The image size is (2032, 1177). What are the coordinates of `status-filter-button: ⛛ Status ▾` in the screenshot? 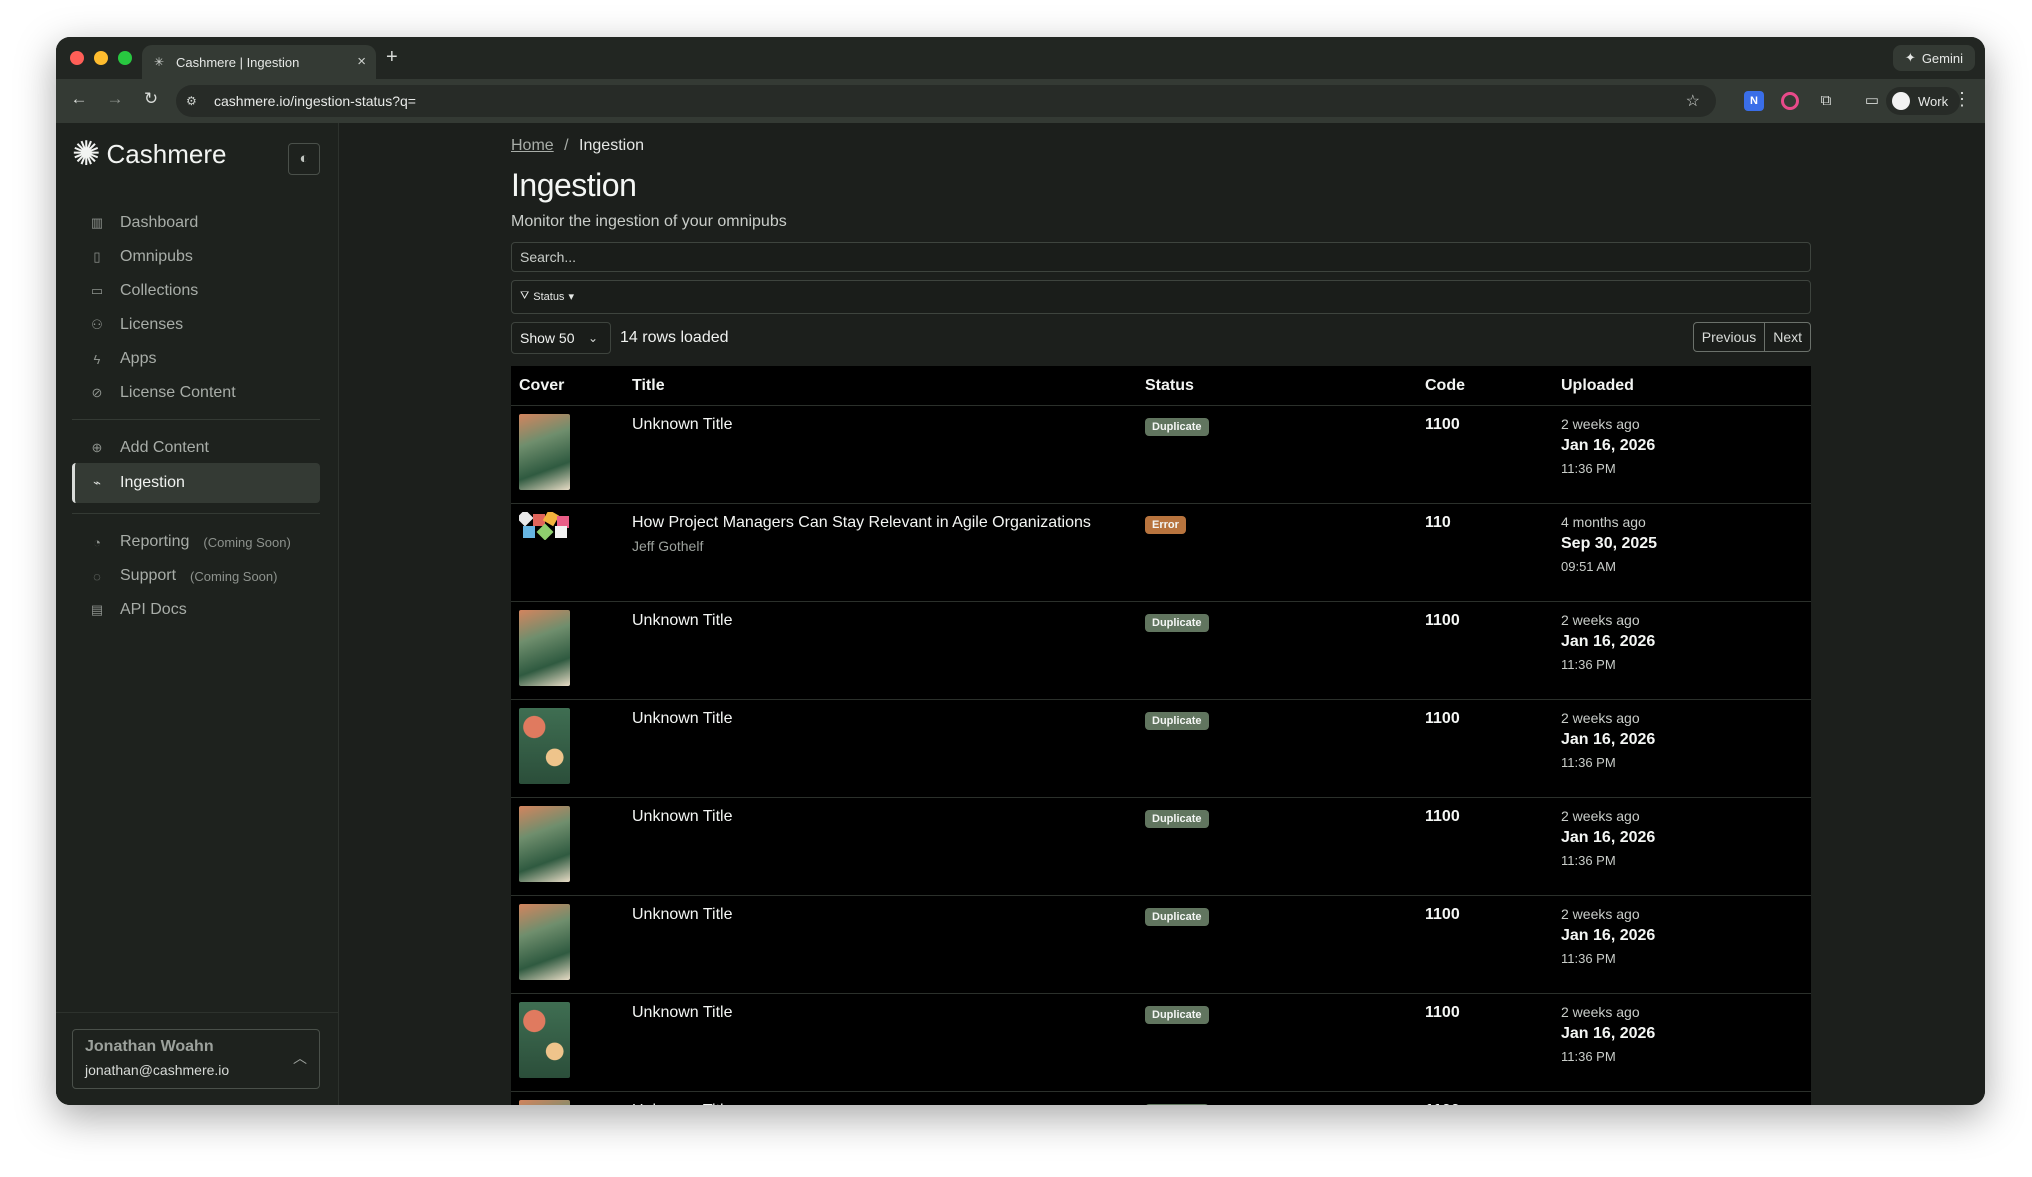 It's located at (547, 296).